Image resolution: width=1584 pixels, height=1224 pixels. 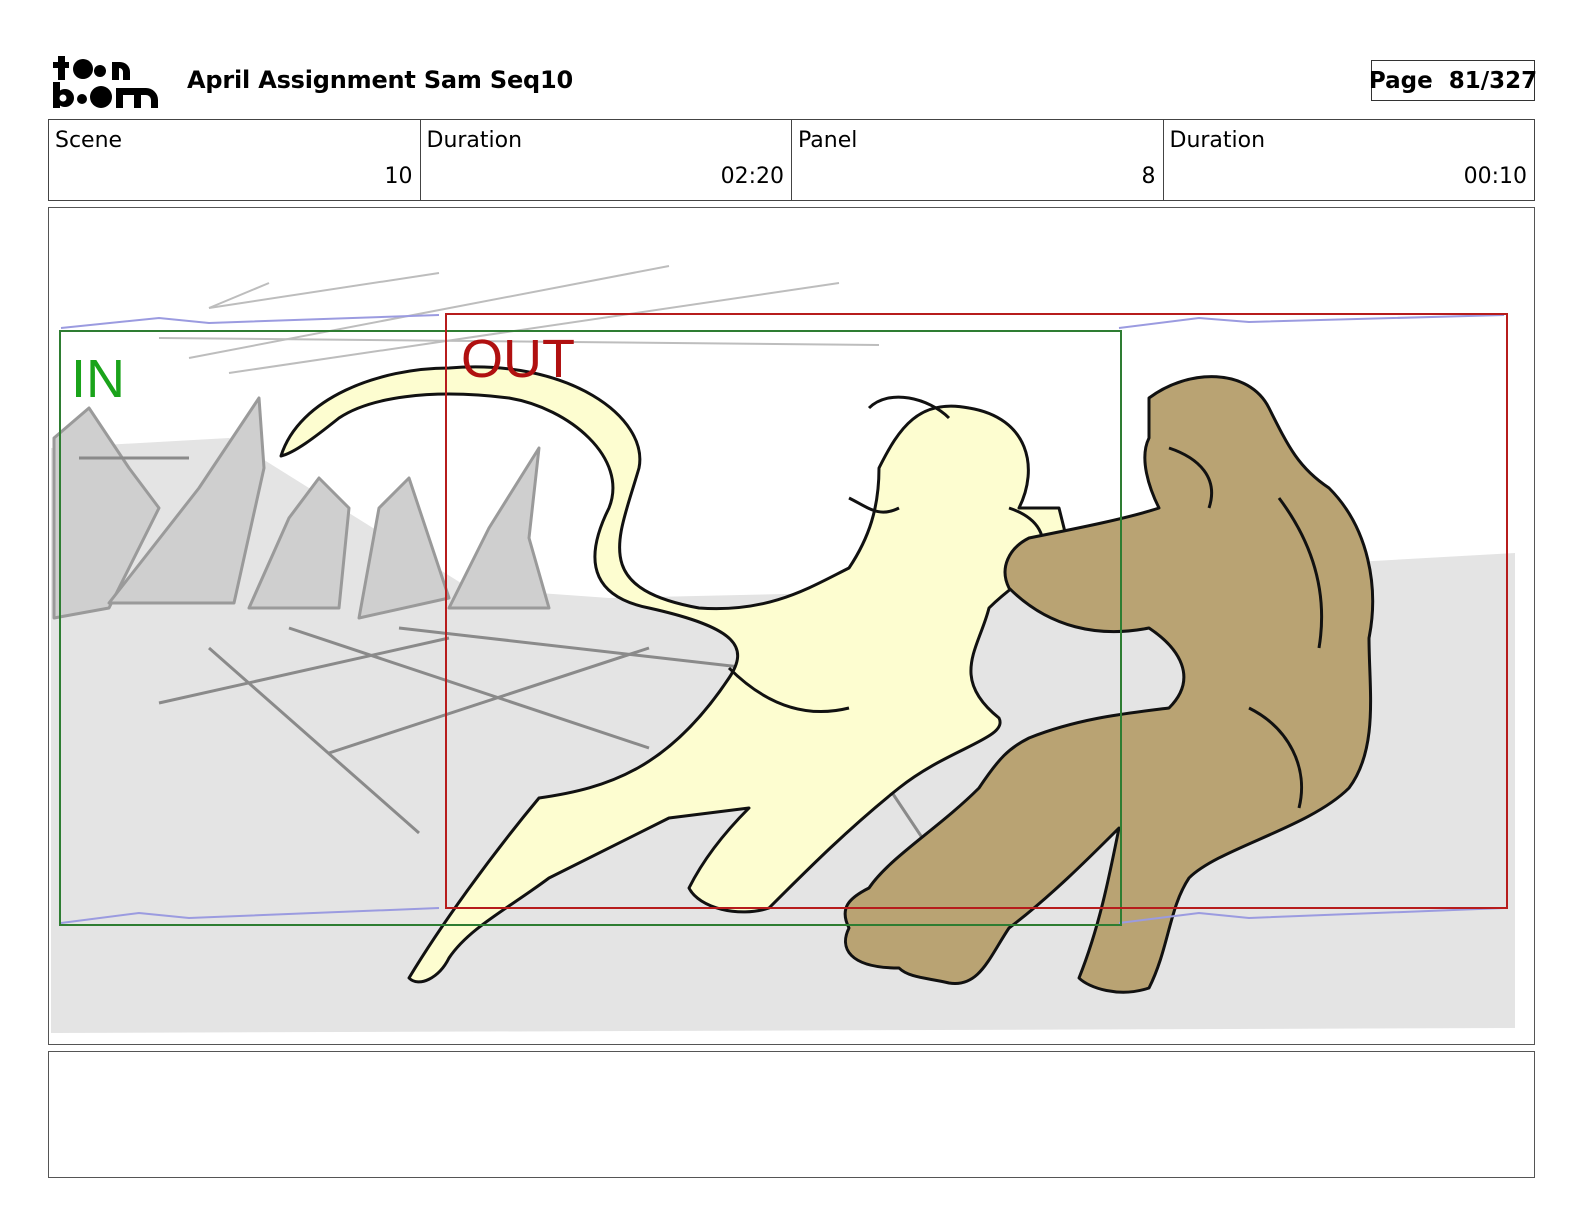 I want to click on scene-duration-cell: Duration 02:20, so click(x=606, y=160).